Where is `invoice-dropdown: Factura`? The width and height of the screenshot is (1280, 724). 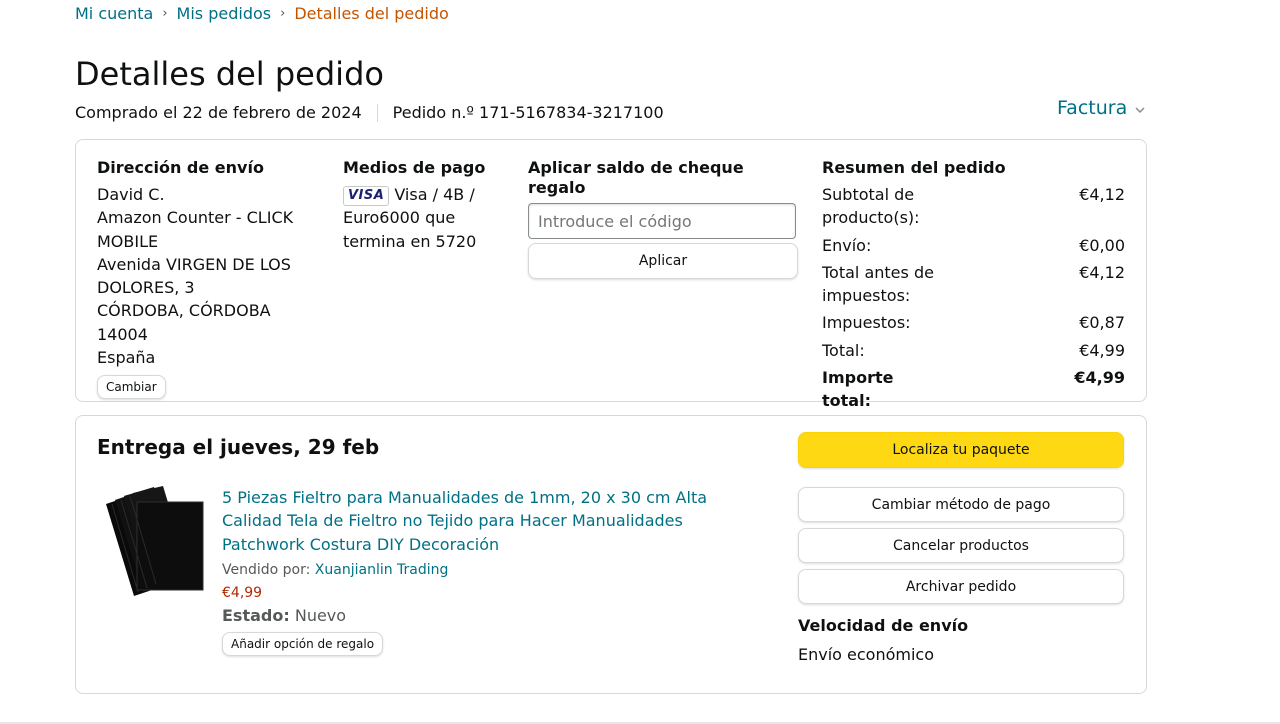 invoice-dropdown: Factura is located at coordinates (1101, 108).